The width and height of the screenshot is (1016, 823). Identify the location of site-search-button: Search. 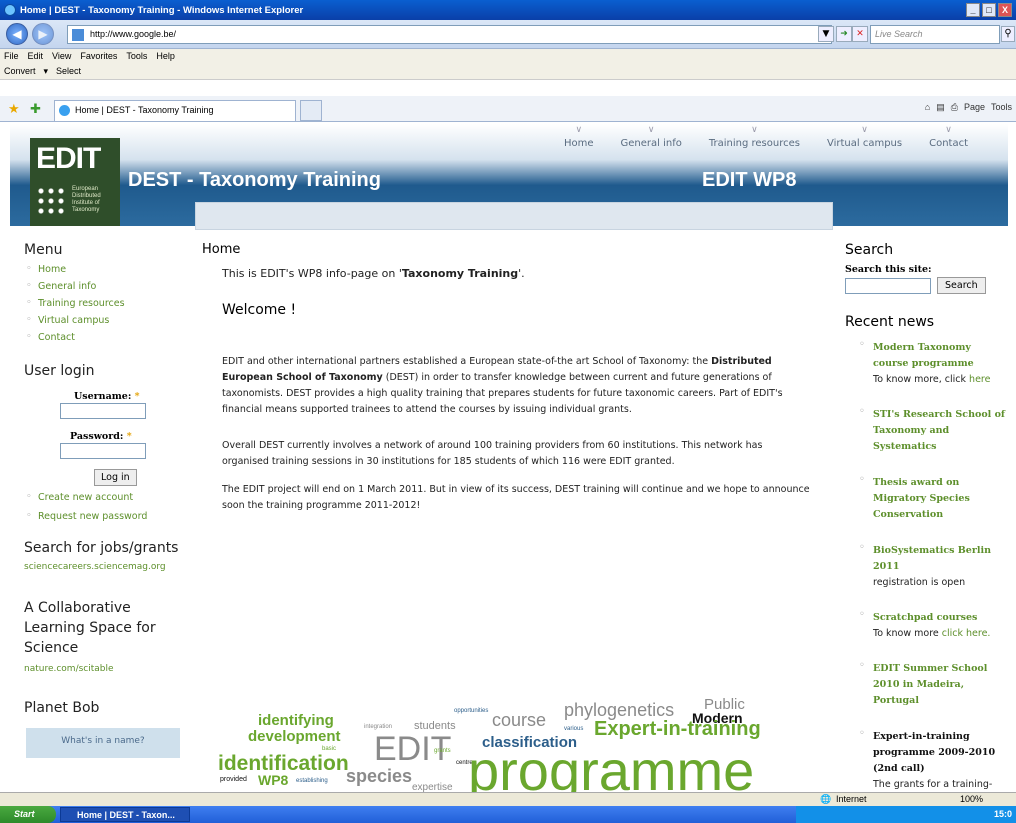
(961, 285).